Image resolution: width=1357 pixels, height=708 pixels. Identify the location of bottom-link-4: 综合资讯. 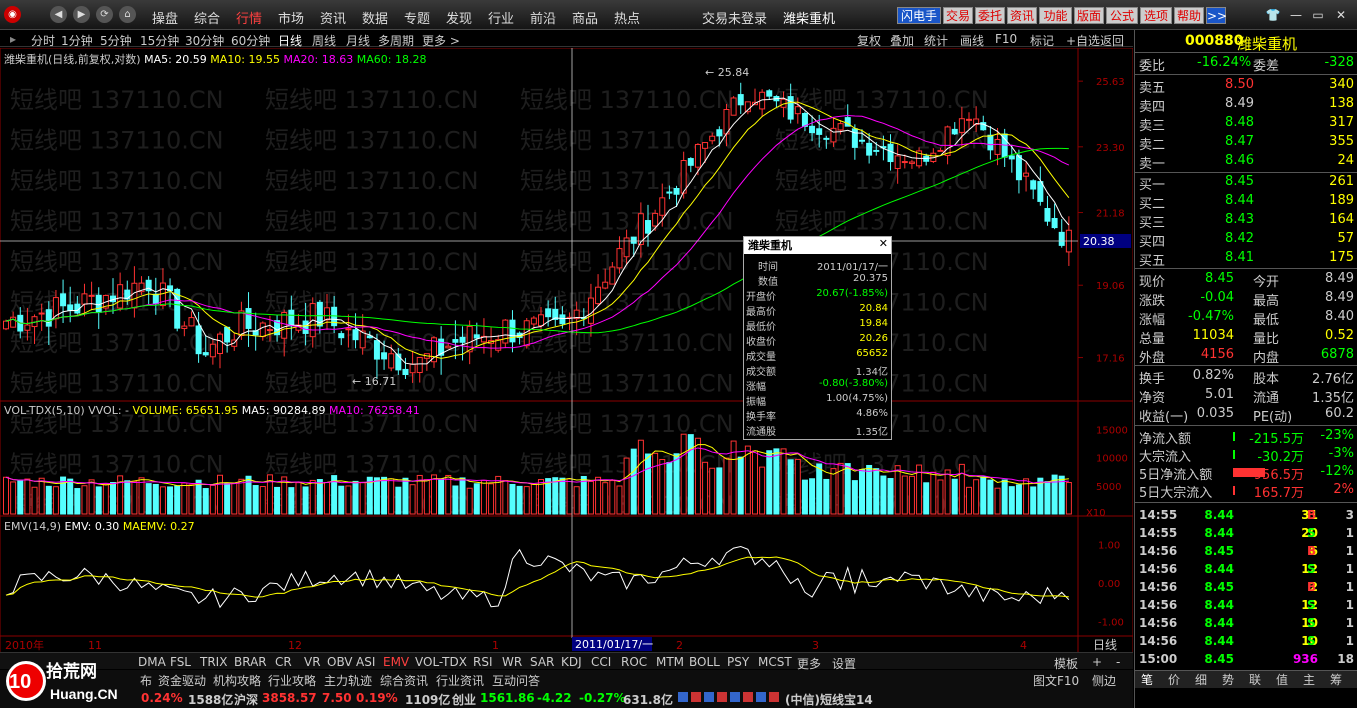
(404, 680).